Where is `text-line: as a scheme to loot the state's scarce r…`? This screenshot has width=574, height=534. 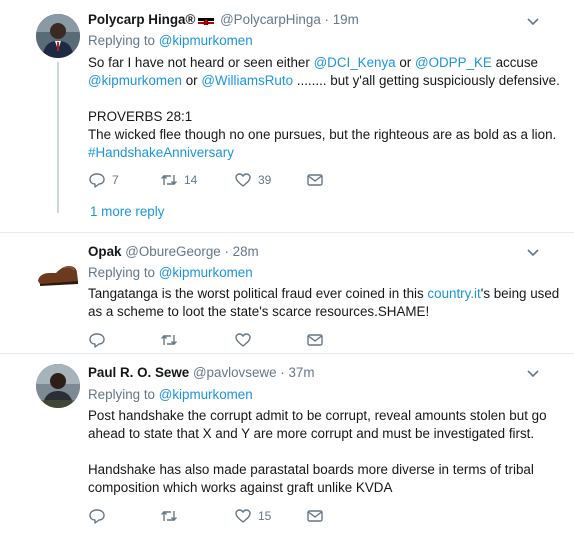
text-line: as a scheme to loot the state's scarce r… is located at coordinates (259, 311).